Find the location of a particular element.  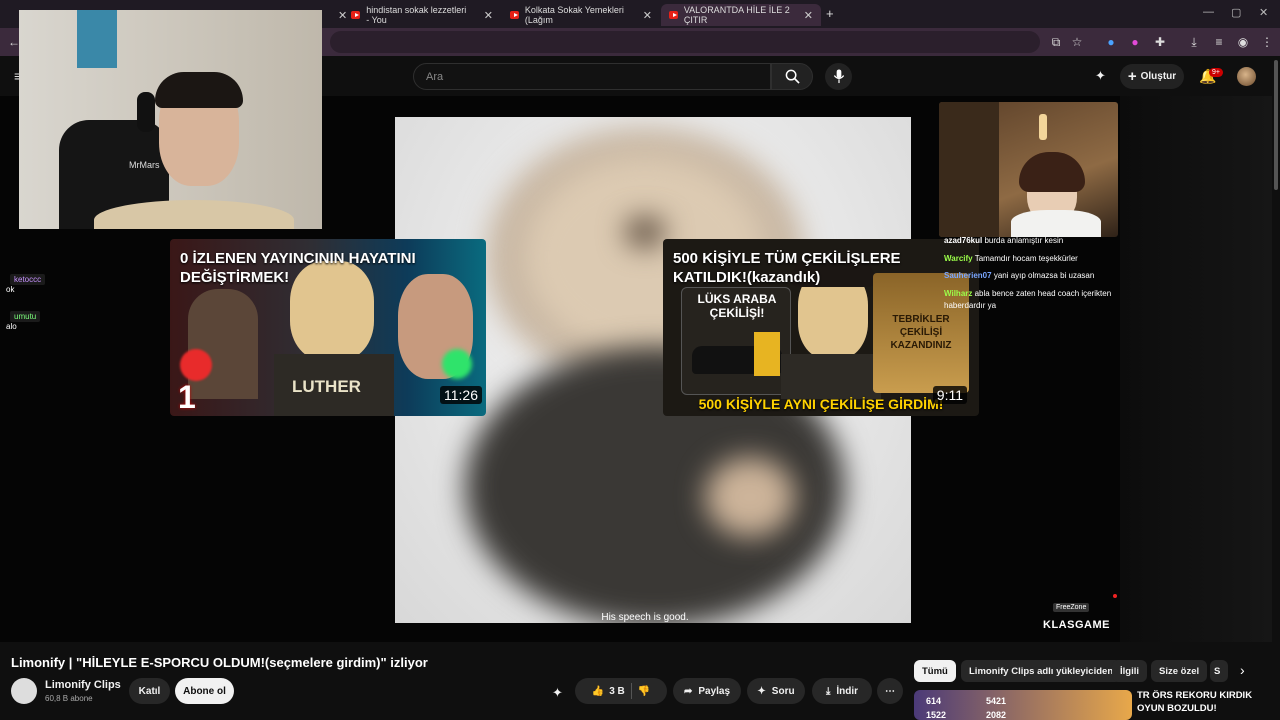

new-tab-button: + is located at coordinates (830, 13).